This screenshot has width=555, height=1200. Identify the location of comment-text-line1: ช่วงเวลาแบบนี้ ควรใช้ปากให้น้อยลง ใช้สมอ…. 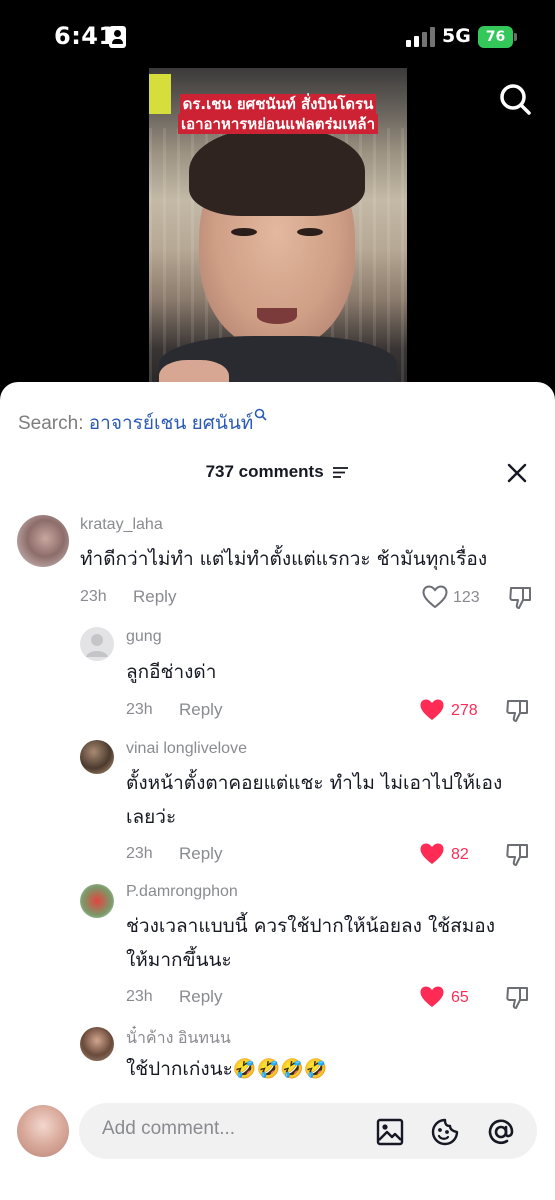
(310, 926).